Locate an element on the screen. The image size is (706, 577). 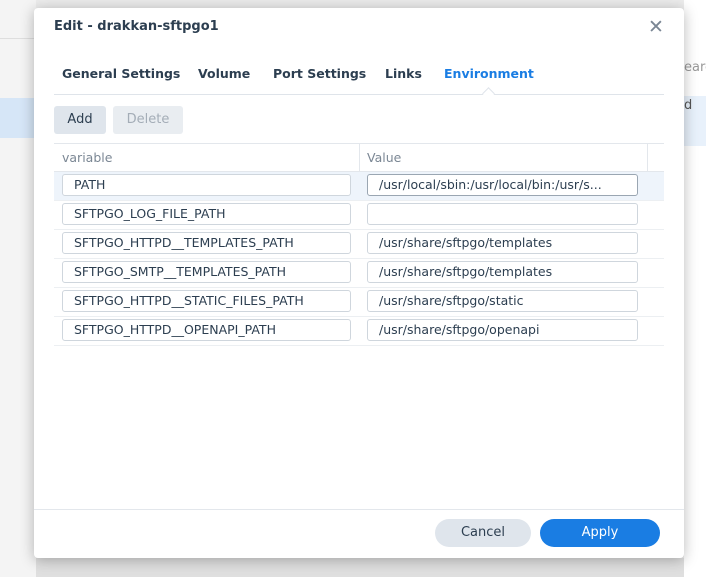
variable-input: SFTPGO_HTTPD__OPENAPI_PATH is located at coordinates (206, 330).